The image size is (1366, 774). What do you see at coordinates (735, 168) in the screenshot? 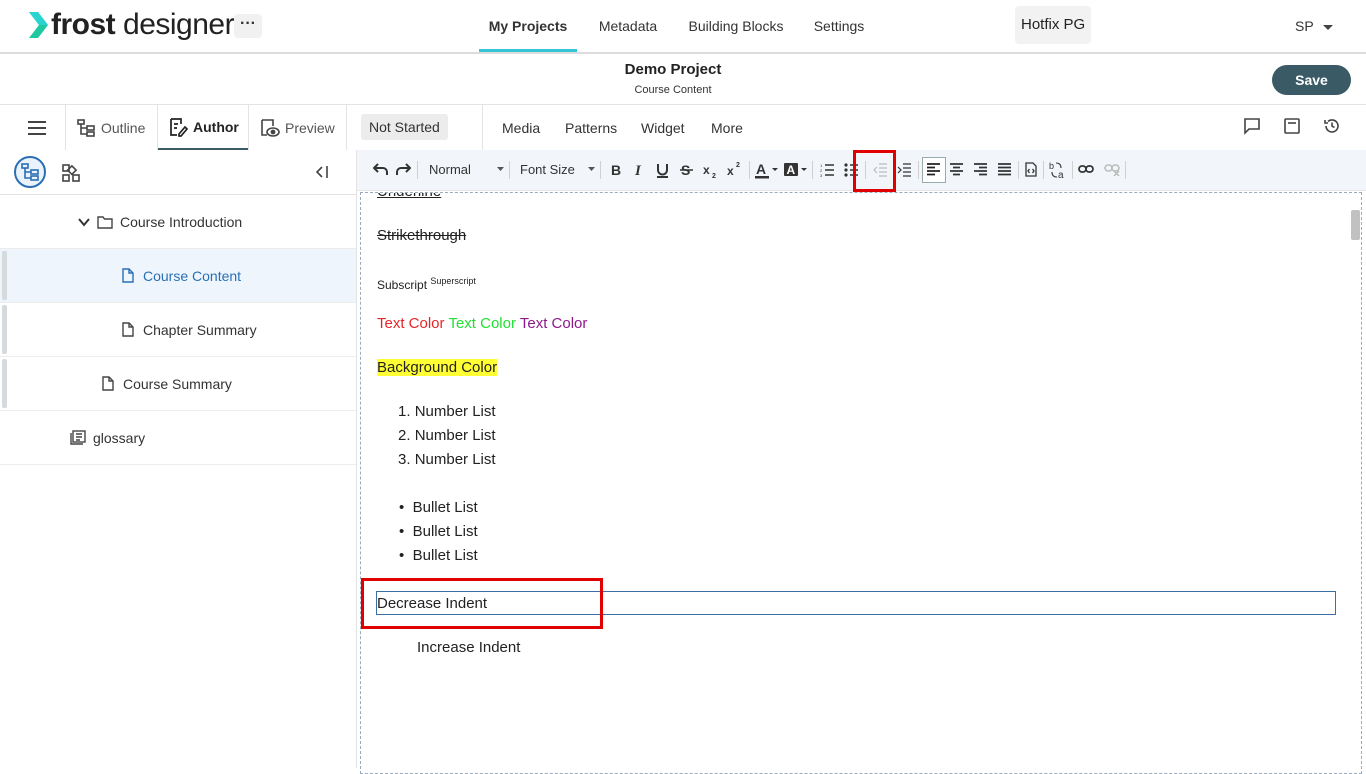
I see `superscript-icon: x2` at bounding box center [735, 168].